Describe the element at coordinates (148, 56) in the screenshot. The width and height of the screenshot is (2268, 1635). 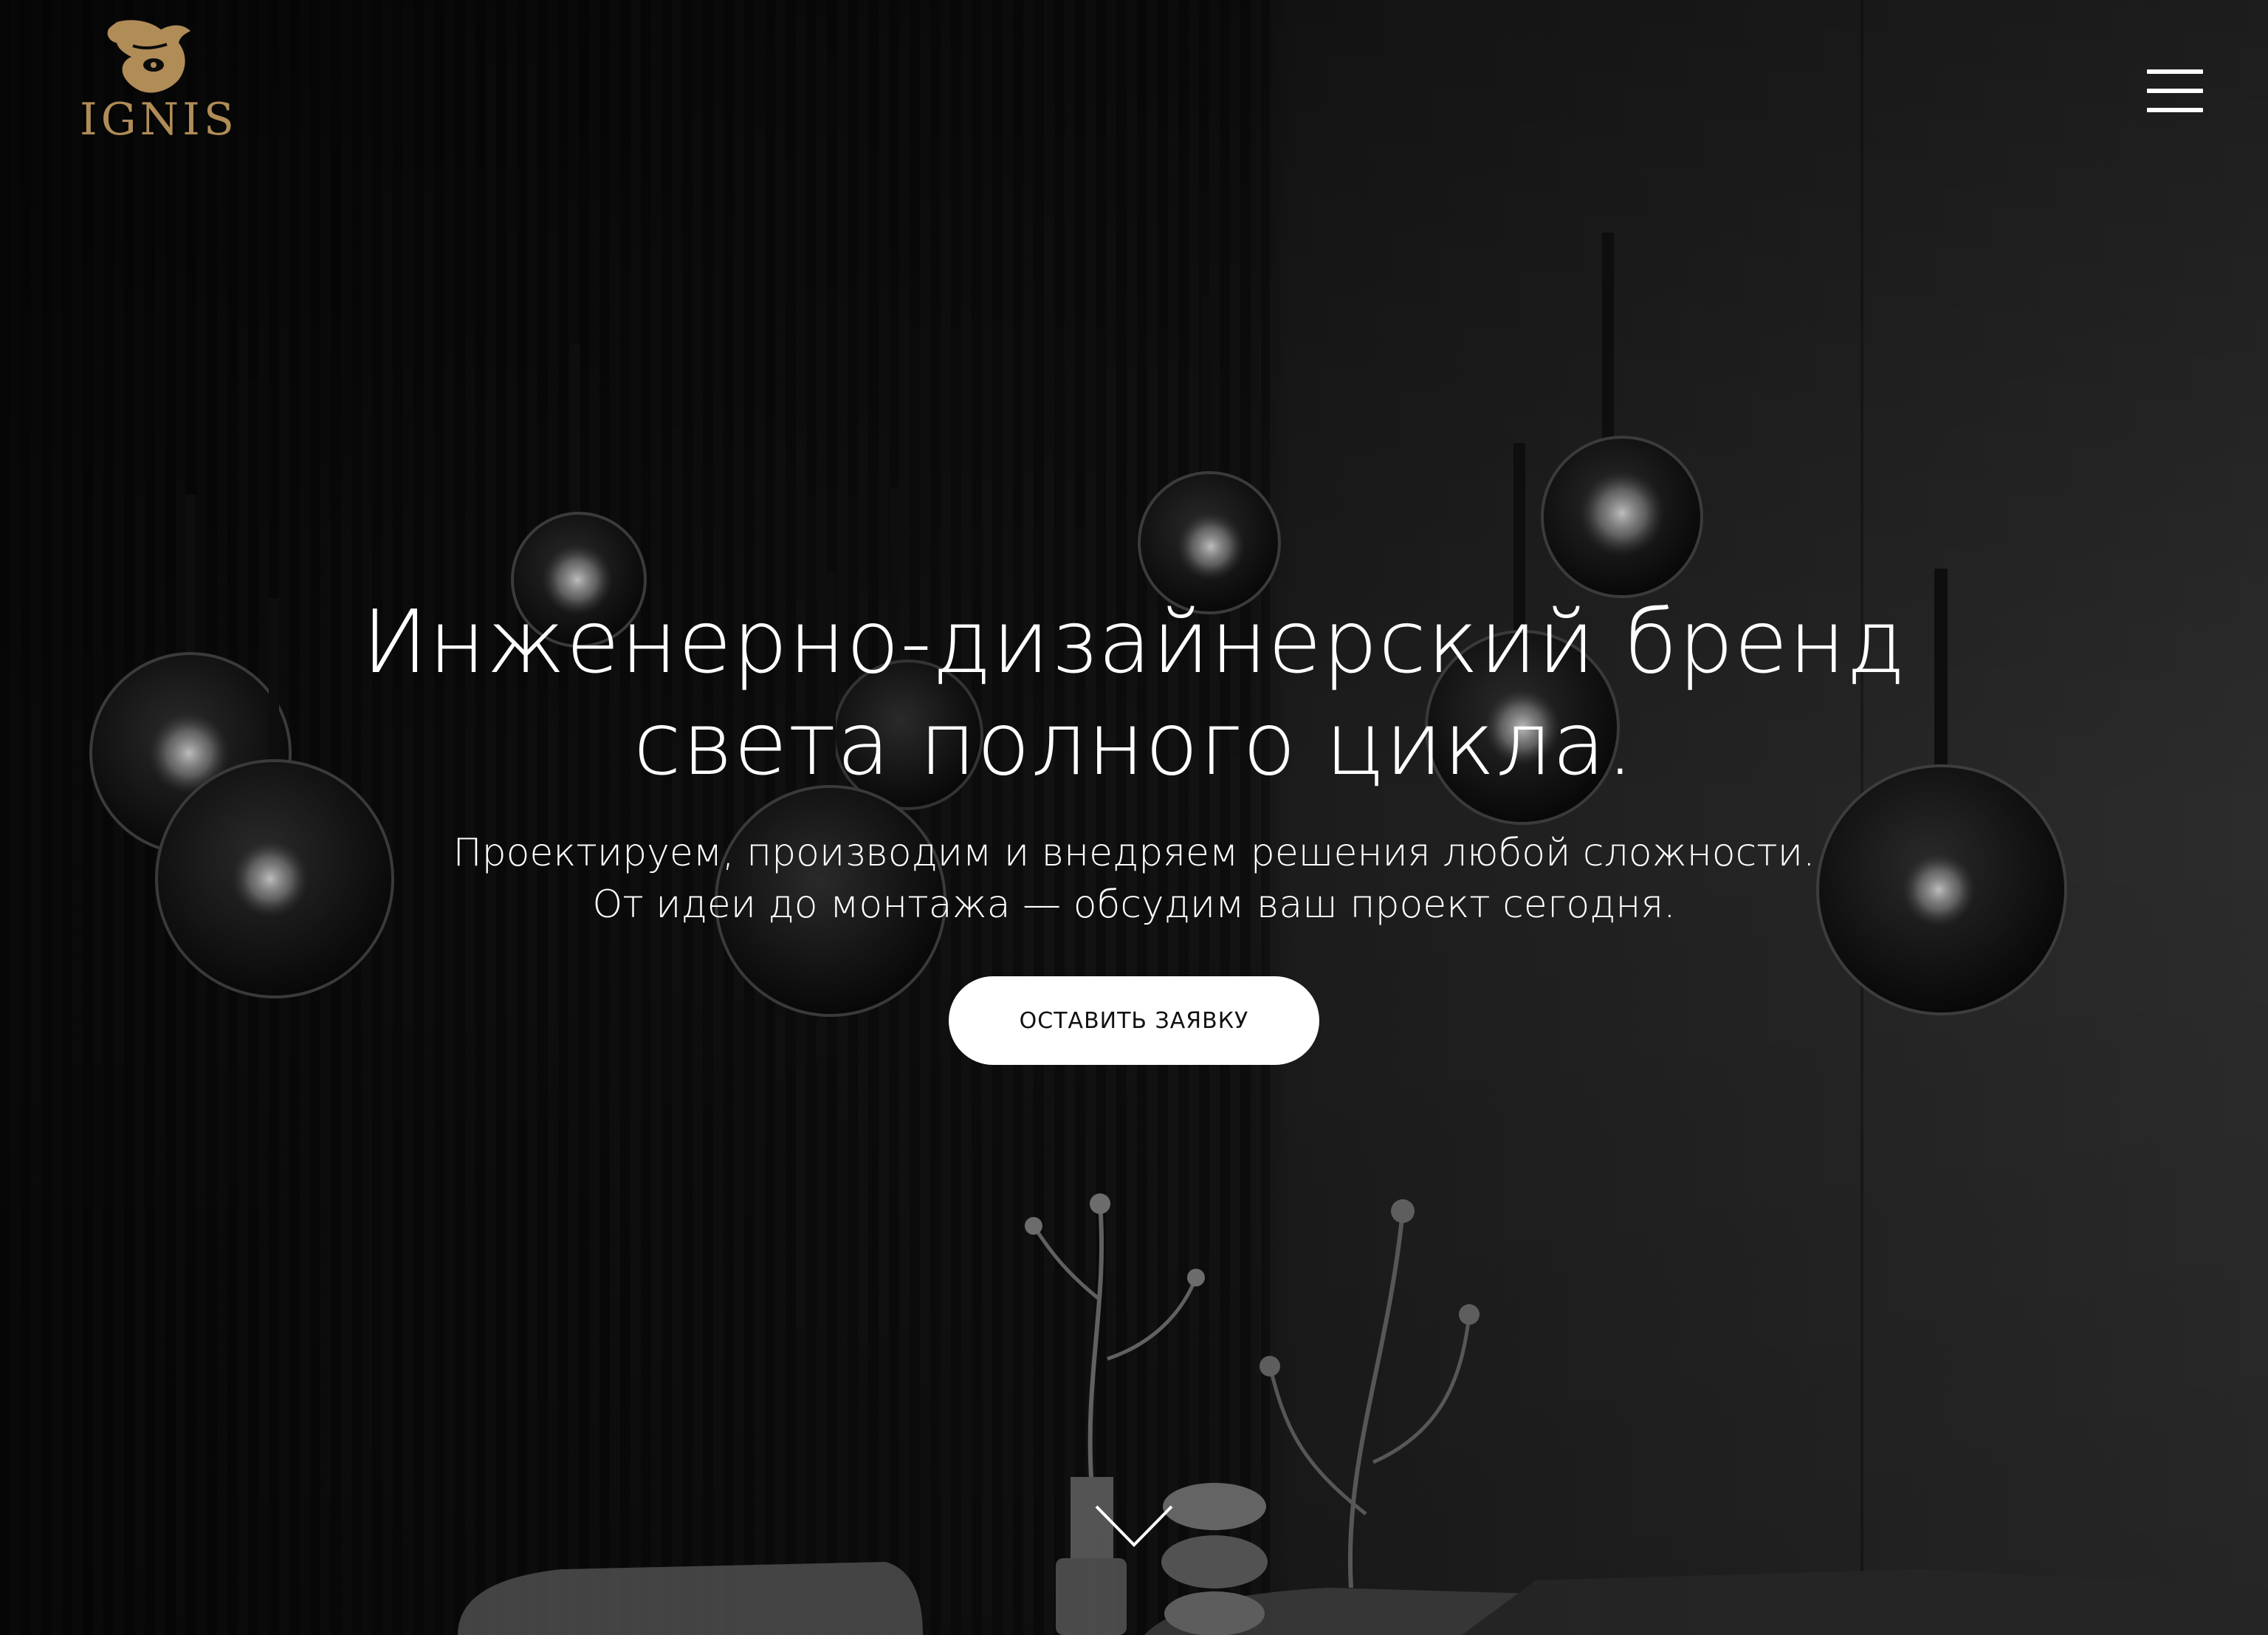
I see `owl-icon` at that location.